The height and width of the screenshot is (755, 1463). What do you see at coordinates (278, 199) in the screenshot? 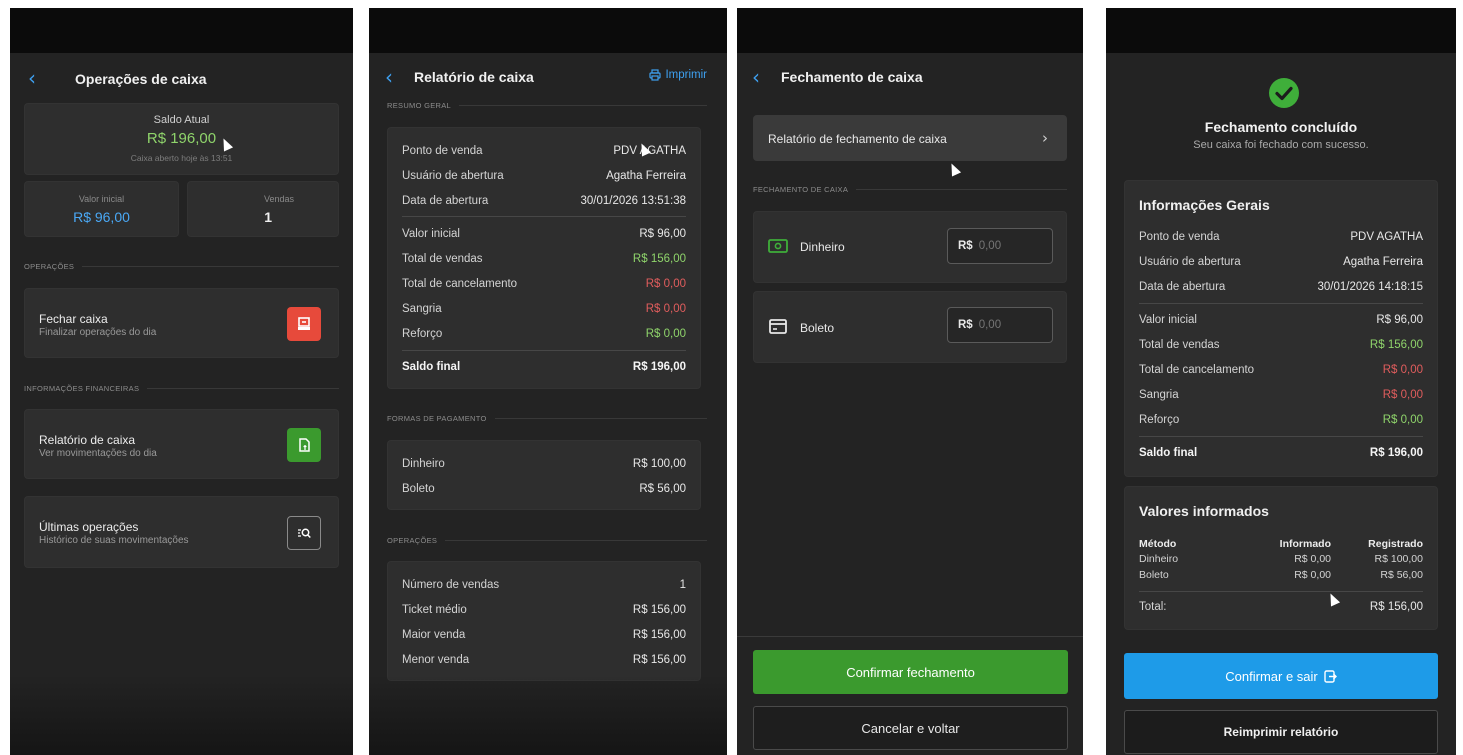
I see `vendas-label: Vendas` at bounding box center [278, 199].